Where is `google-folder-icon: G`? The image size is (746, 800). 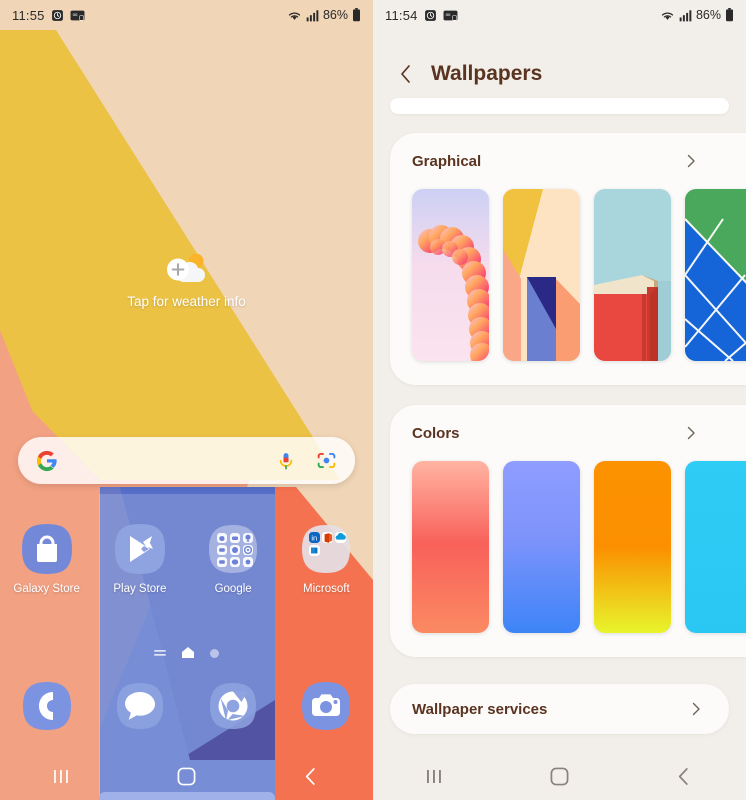 google-folder-icon: G is located at coordinates (233, 549).